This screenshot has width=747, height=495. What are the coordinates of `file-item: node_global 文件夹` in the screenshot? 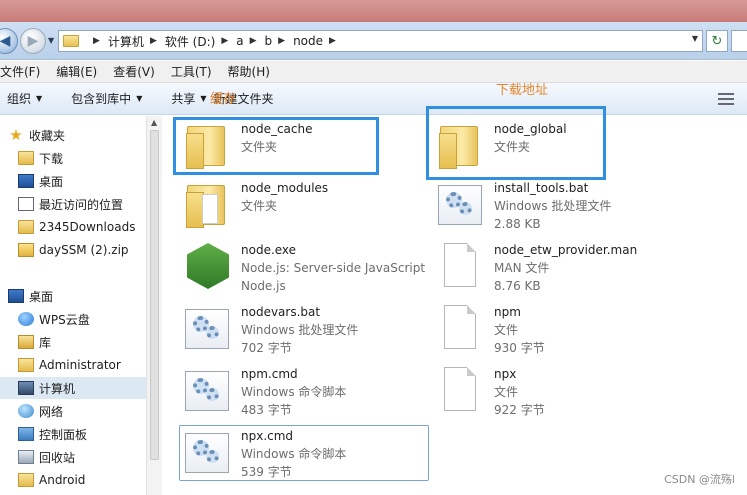 It's located at (501, 145).